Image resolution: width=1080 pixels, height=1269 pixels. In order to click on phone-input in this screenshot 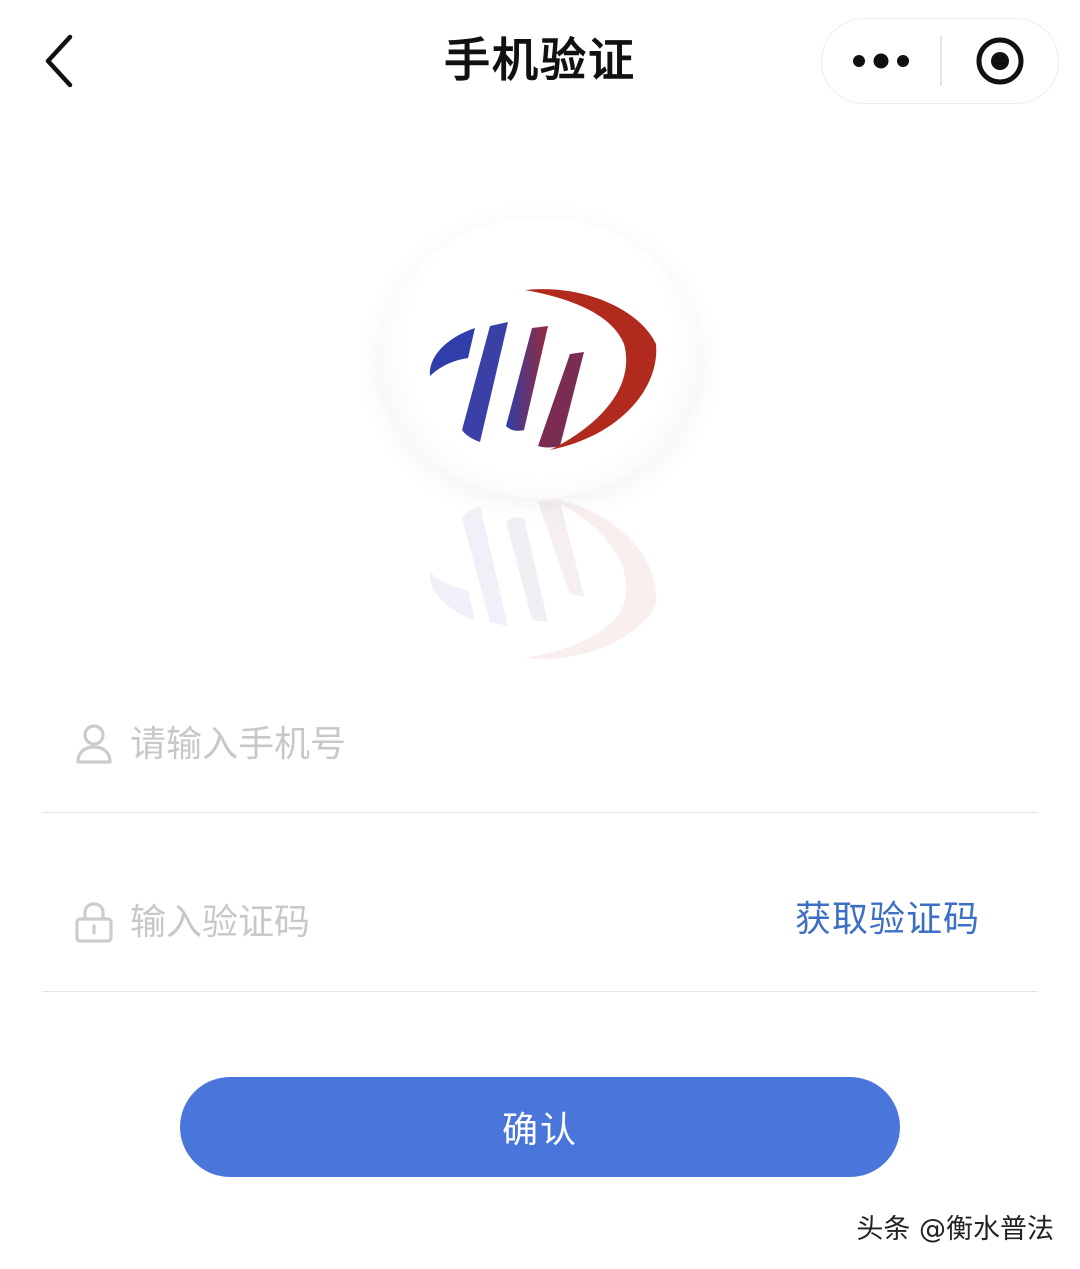, I will do `click(430, 744)`.